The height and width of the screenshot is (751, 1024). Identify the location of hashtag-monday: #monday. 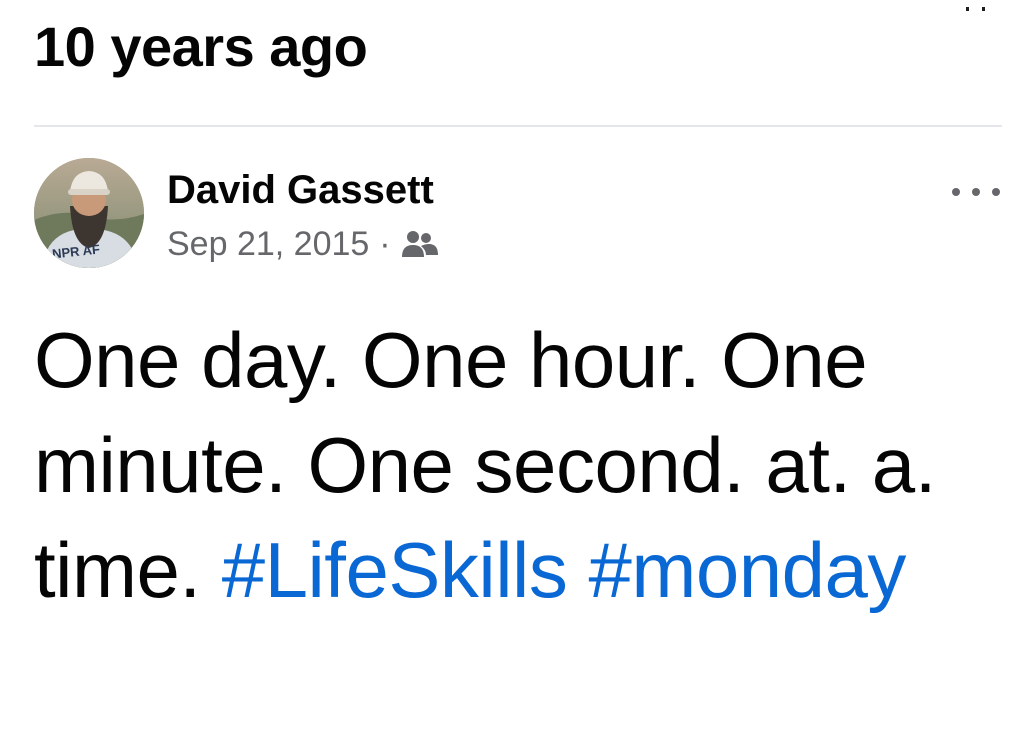
(748, 570).